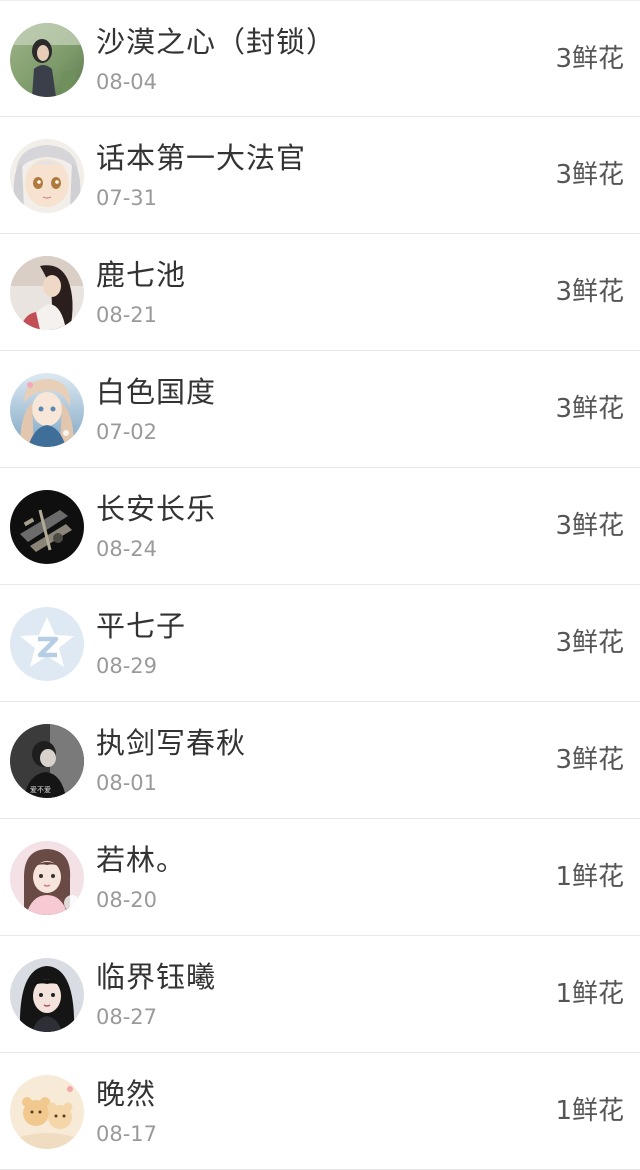 The image size is (640, 1170). I want to click on svg-text: 爱不爱, so click(40, 790).